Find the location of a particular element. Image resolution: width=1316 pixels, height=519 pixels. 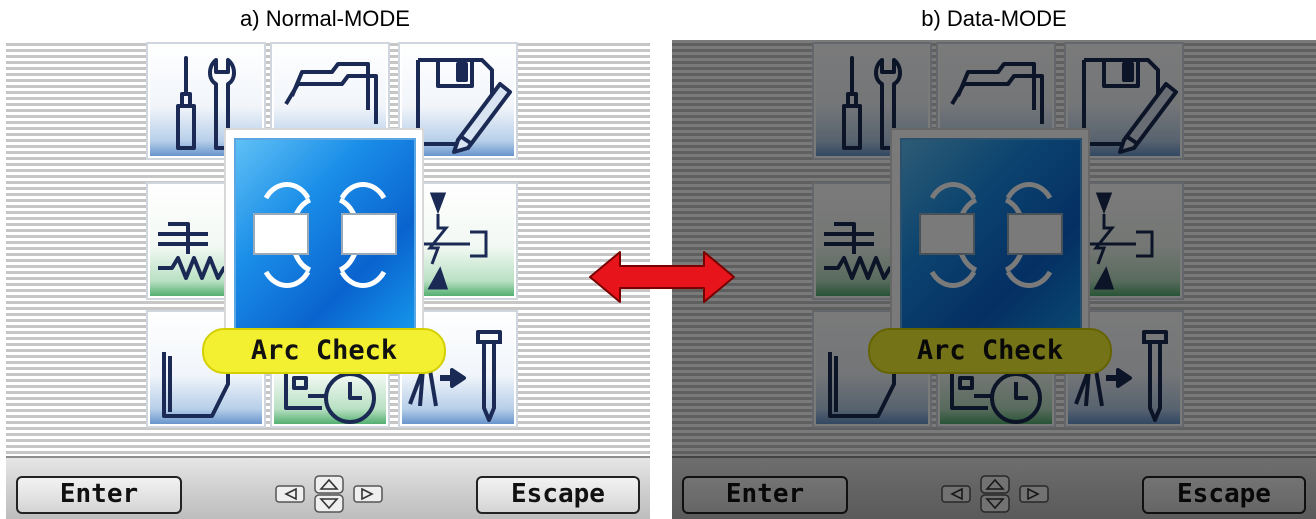

double-arrow-icon is located at coordinates (662, 277).